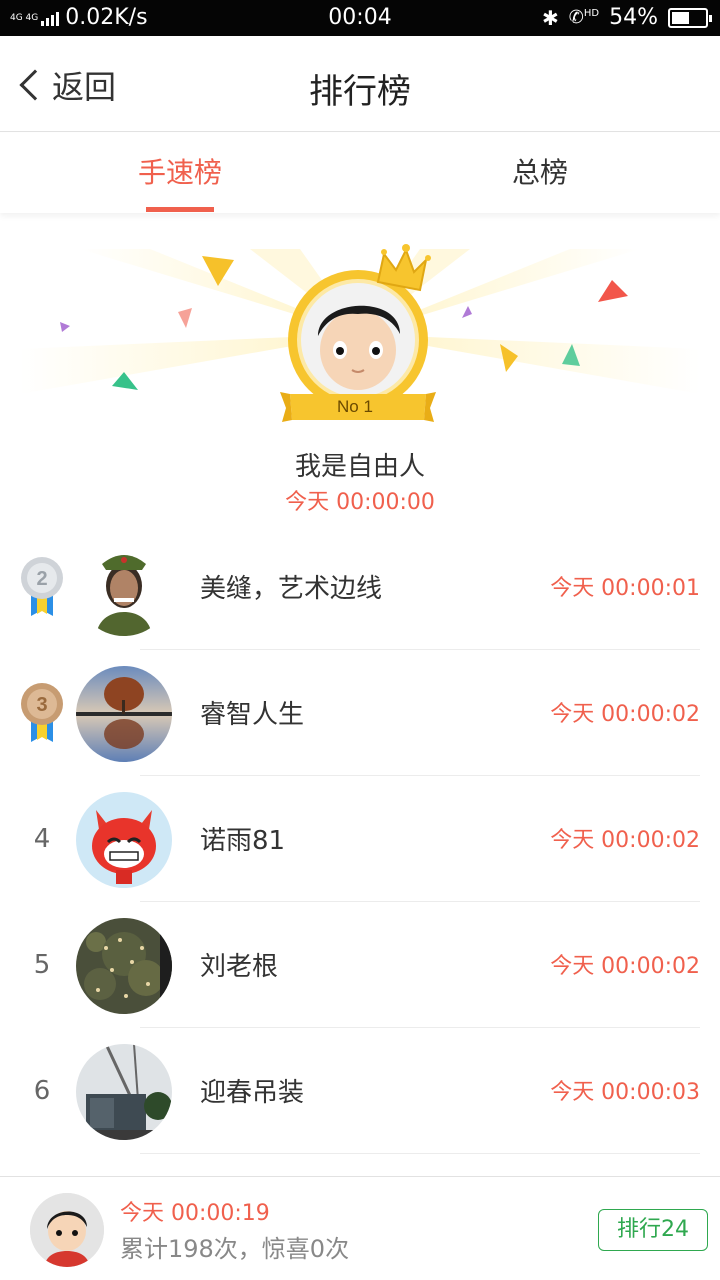 This screenshot has height=1280, width=720. What do you see at coordinates (360, 18) in the screenshot?
I see `status-bar: 4G 4G 0.02K/s 00:04 ✱ ✆HD 54%` at bounding box center [360, 18].